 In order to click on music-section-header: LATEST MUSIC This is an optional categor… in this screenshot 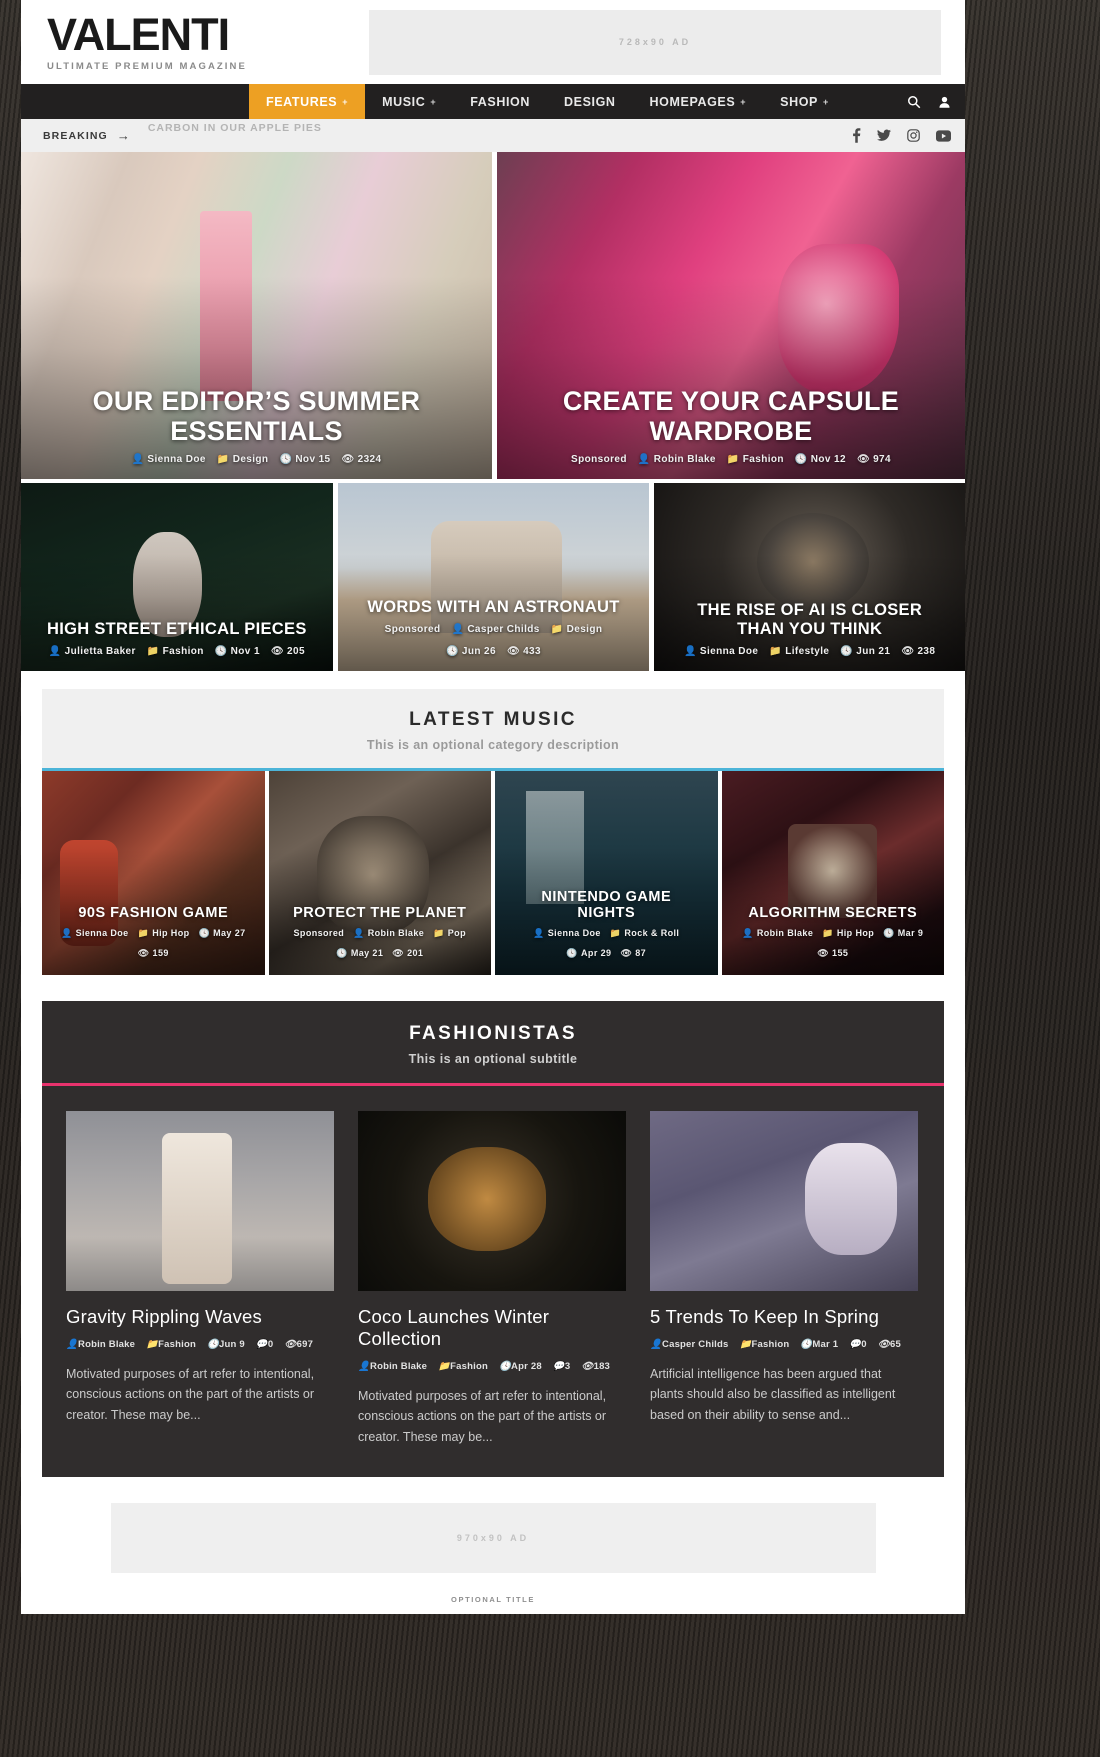, I will do `click(493, 730)`.